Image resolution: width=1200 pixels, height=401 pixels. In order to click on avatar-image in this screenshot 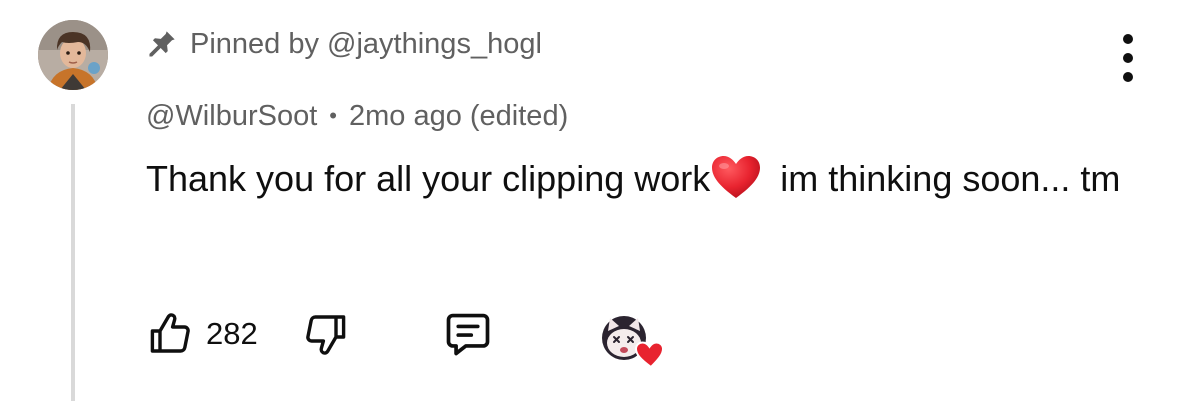, I will do `click(73, 55)`.